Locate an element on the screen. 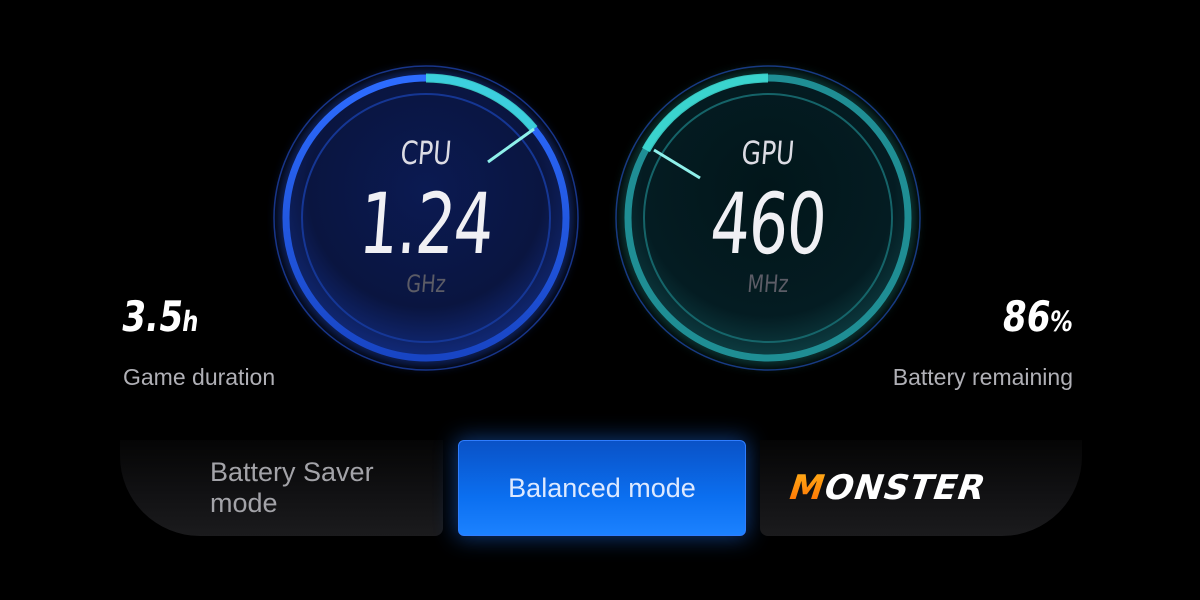 The image size is (1200, 600). battery-saver-mode-label: Battery Saver mode is located at coordinates (292, 487).